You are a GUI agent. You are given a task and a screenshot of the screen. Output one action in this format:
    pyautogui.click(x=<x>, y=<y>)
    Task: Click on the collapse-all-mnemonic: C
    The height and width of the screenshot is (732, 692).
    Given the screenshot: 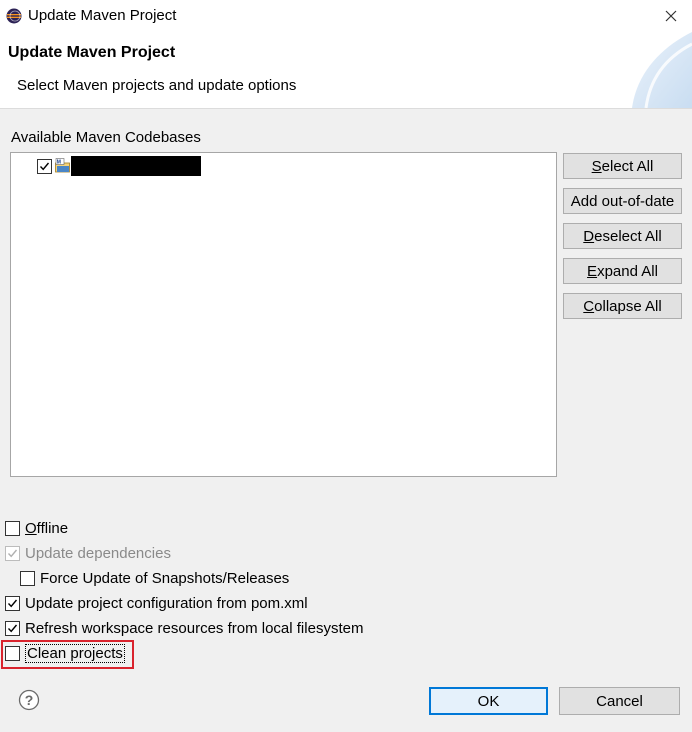 What is the action you would take?
    pyautogui.click(x=589, y=306)
    